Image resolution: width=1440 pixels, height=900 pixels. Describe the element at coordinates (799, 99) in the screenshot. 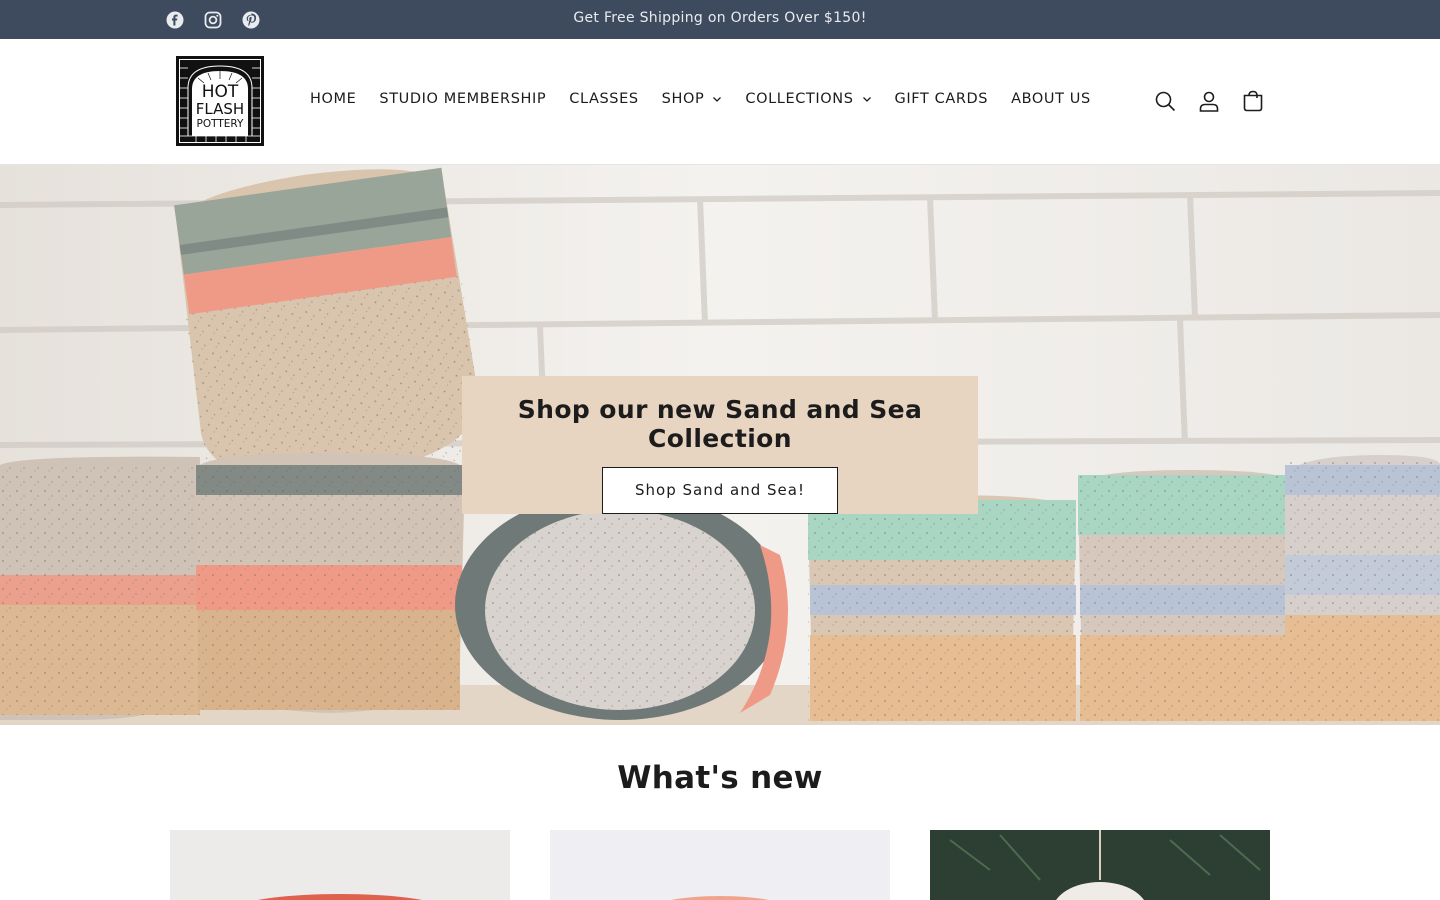

I see `nav-collections-label: COLLECTIONS` at that location.